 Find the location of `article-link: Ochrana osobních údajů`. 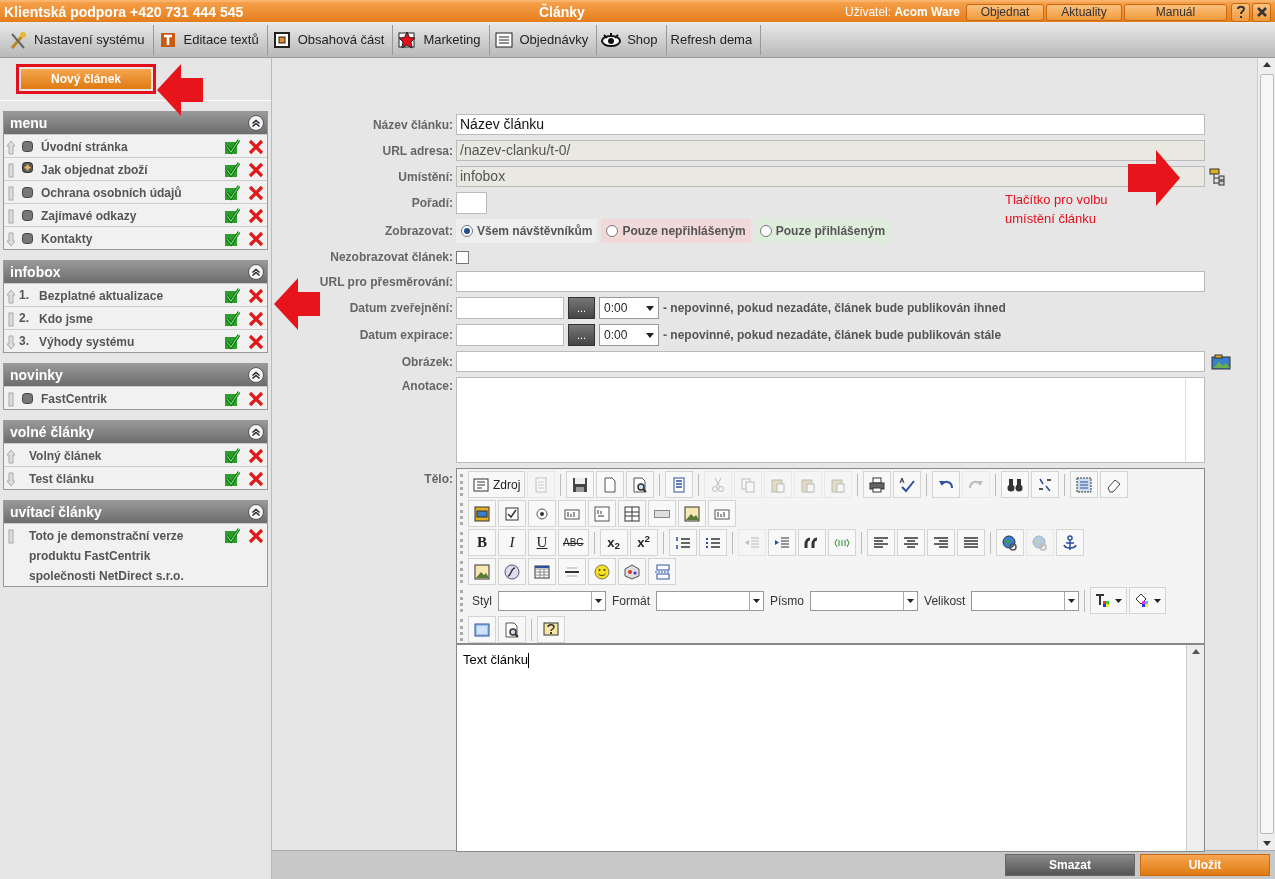

article-link: Ochrana osobních údajů is located at coordinates (130, 193).